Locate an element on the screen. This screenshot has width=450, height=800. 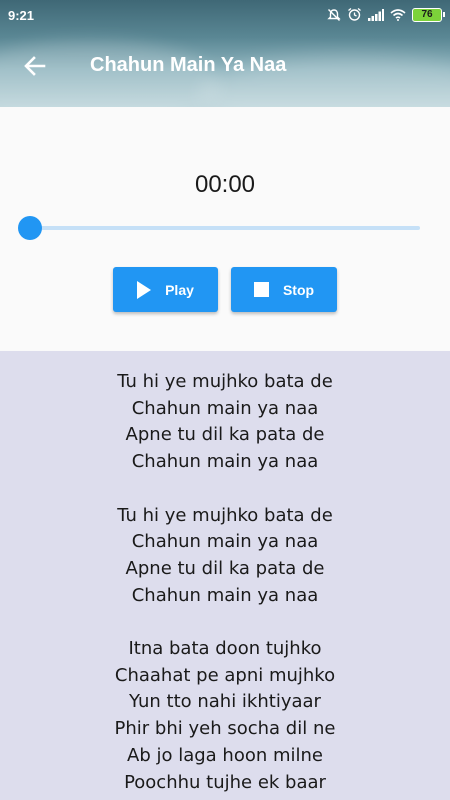
slider-track is located at coordinates (225, 228).